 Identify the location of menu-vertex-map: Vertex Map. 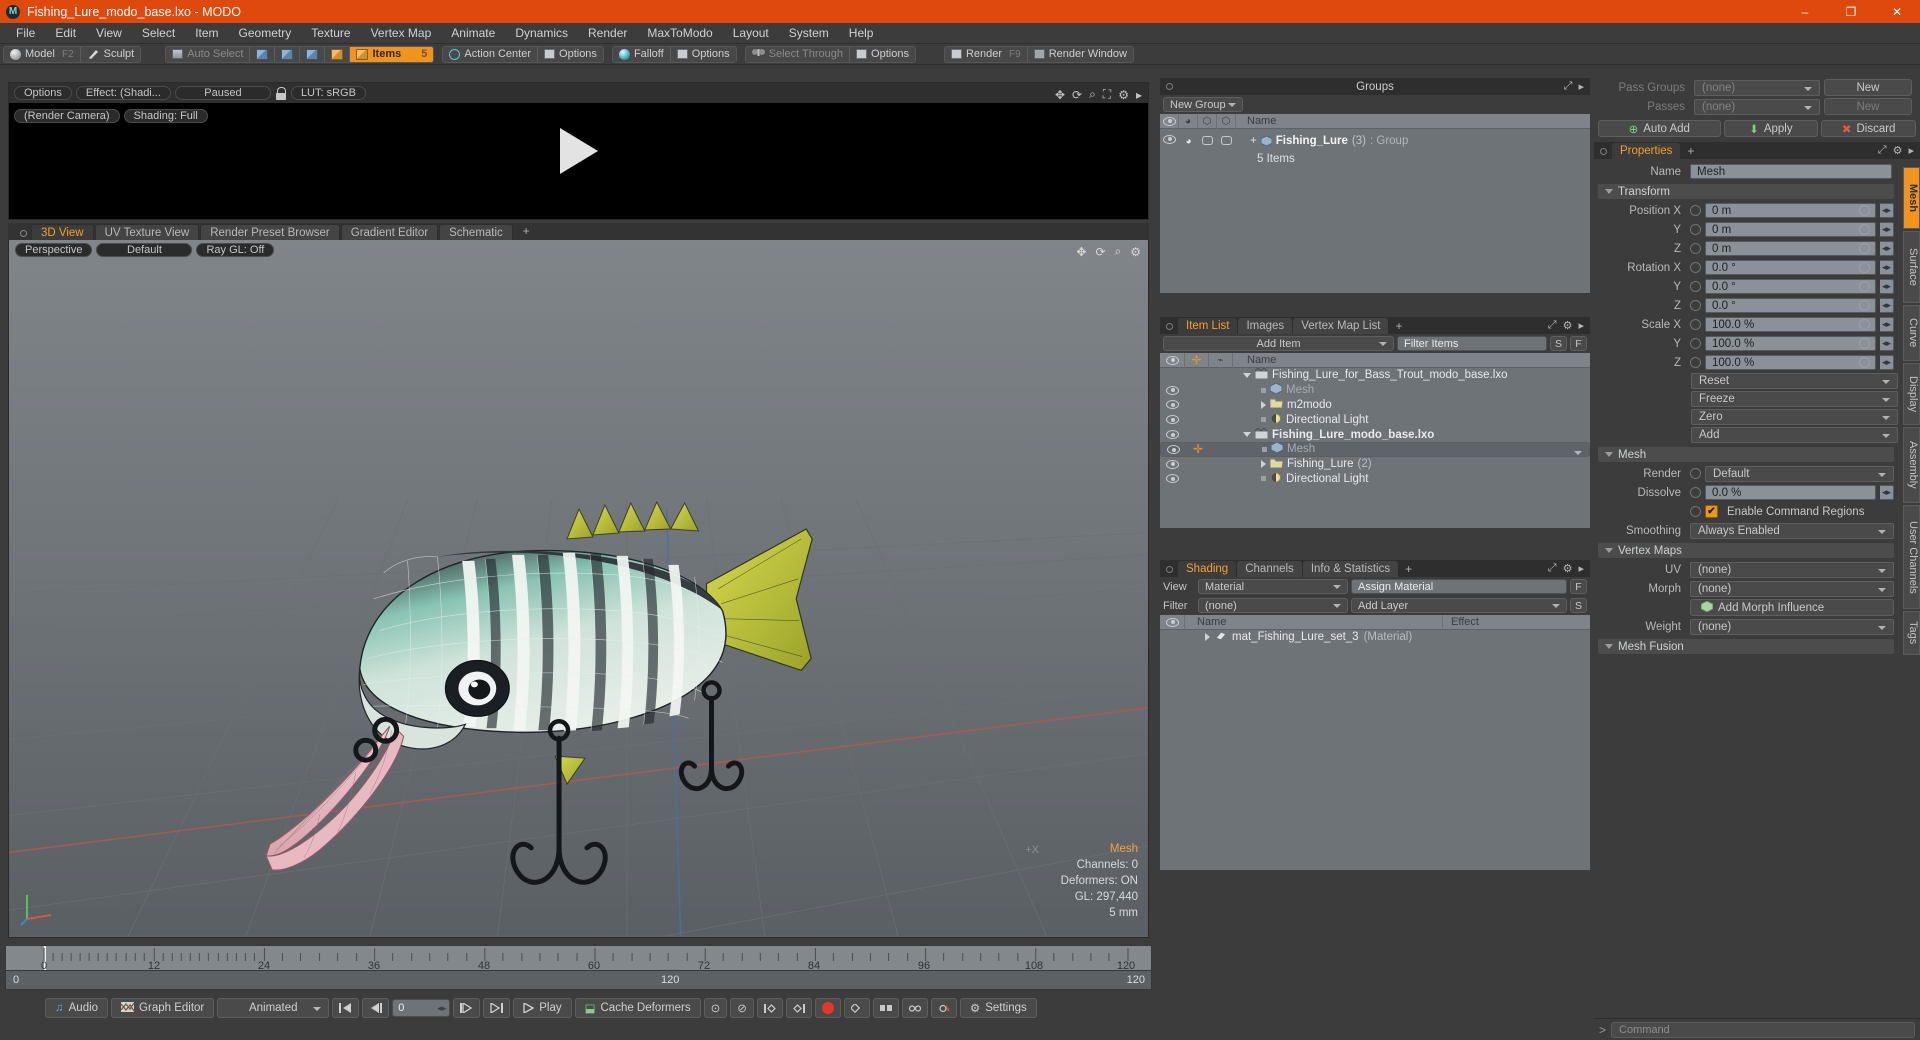
(401, 33).